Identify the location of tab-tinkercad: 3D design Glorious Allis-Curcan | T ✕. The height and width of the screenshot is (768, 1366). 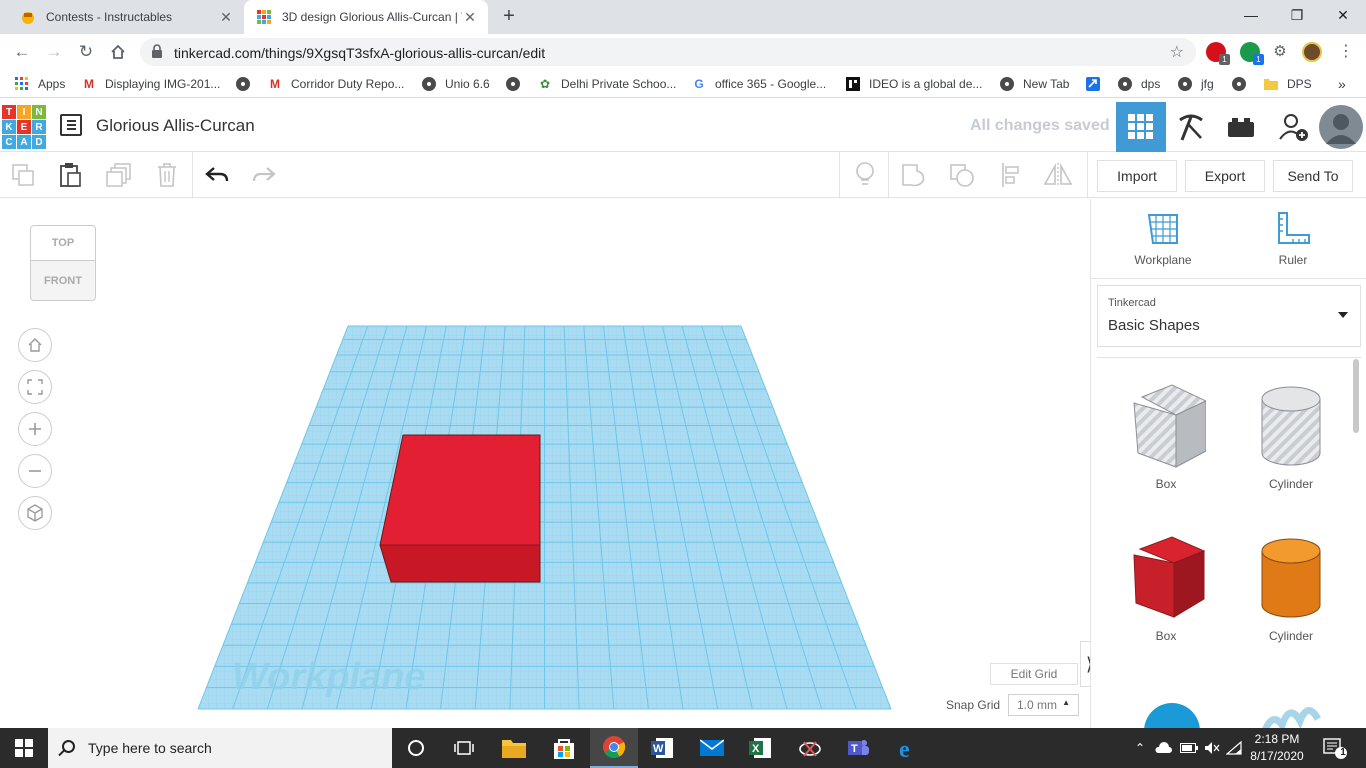
(366, 17).